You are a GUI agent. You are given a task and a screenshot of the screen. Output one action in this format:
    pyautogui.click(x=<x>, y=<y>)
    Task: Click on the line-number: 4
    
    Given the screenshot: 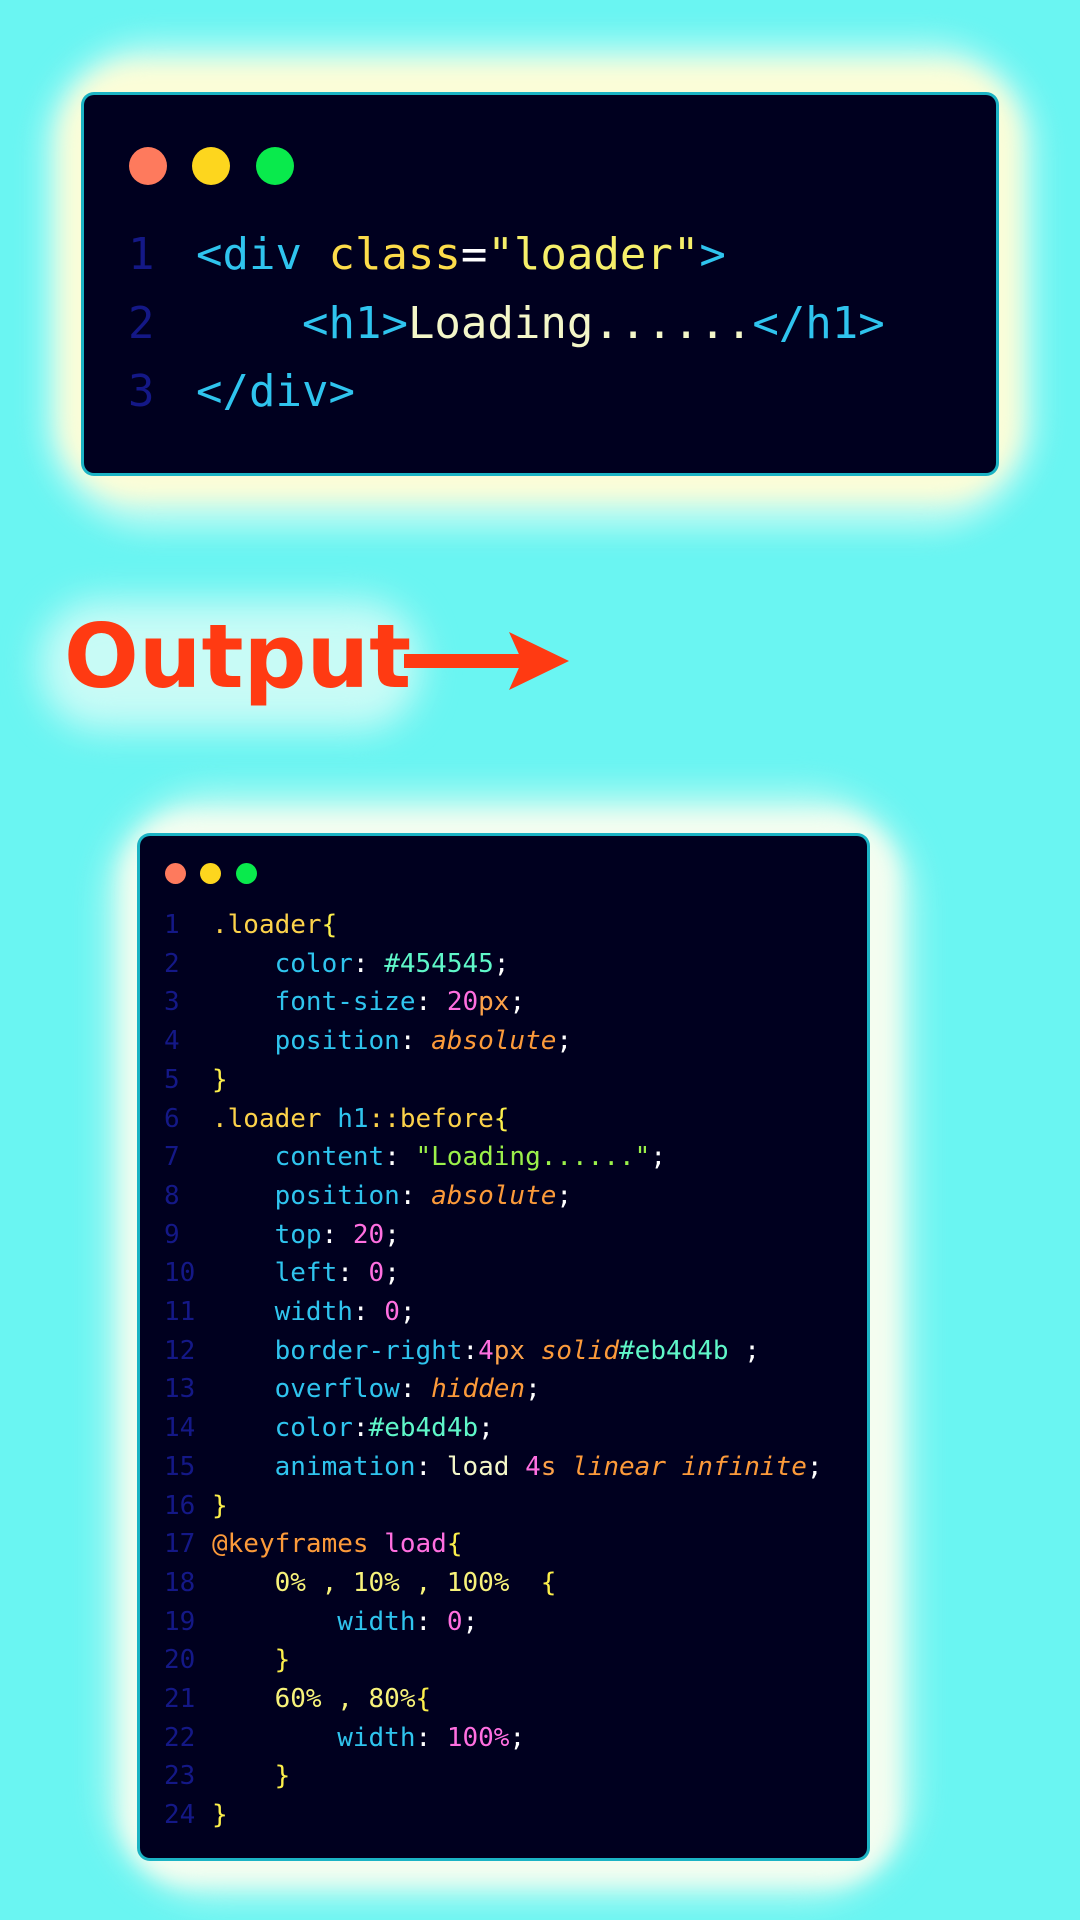 What is the action you would take?
    pyautogui.click(x=172, y=1041)
    